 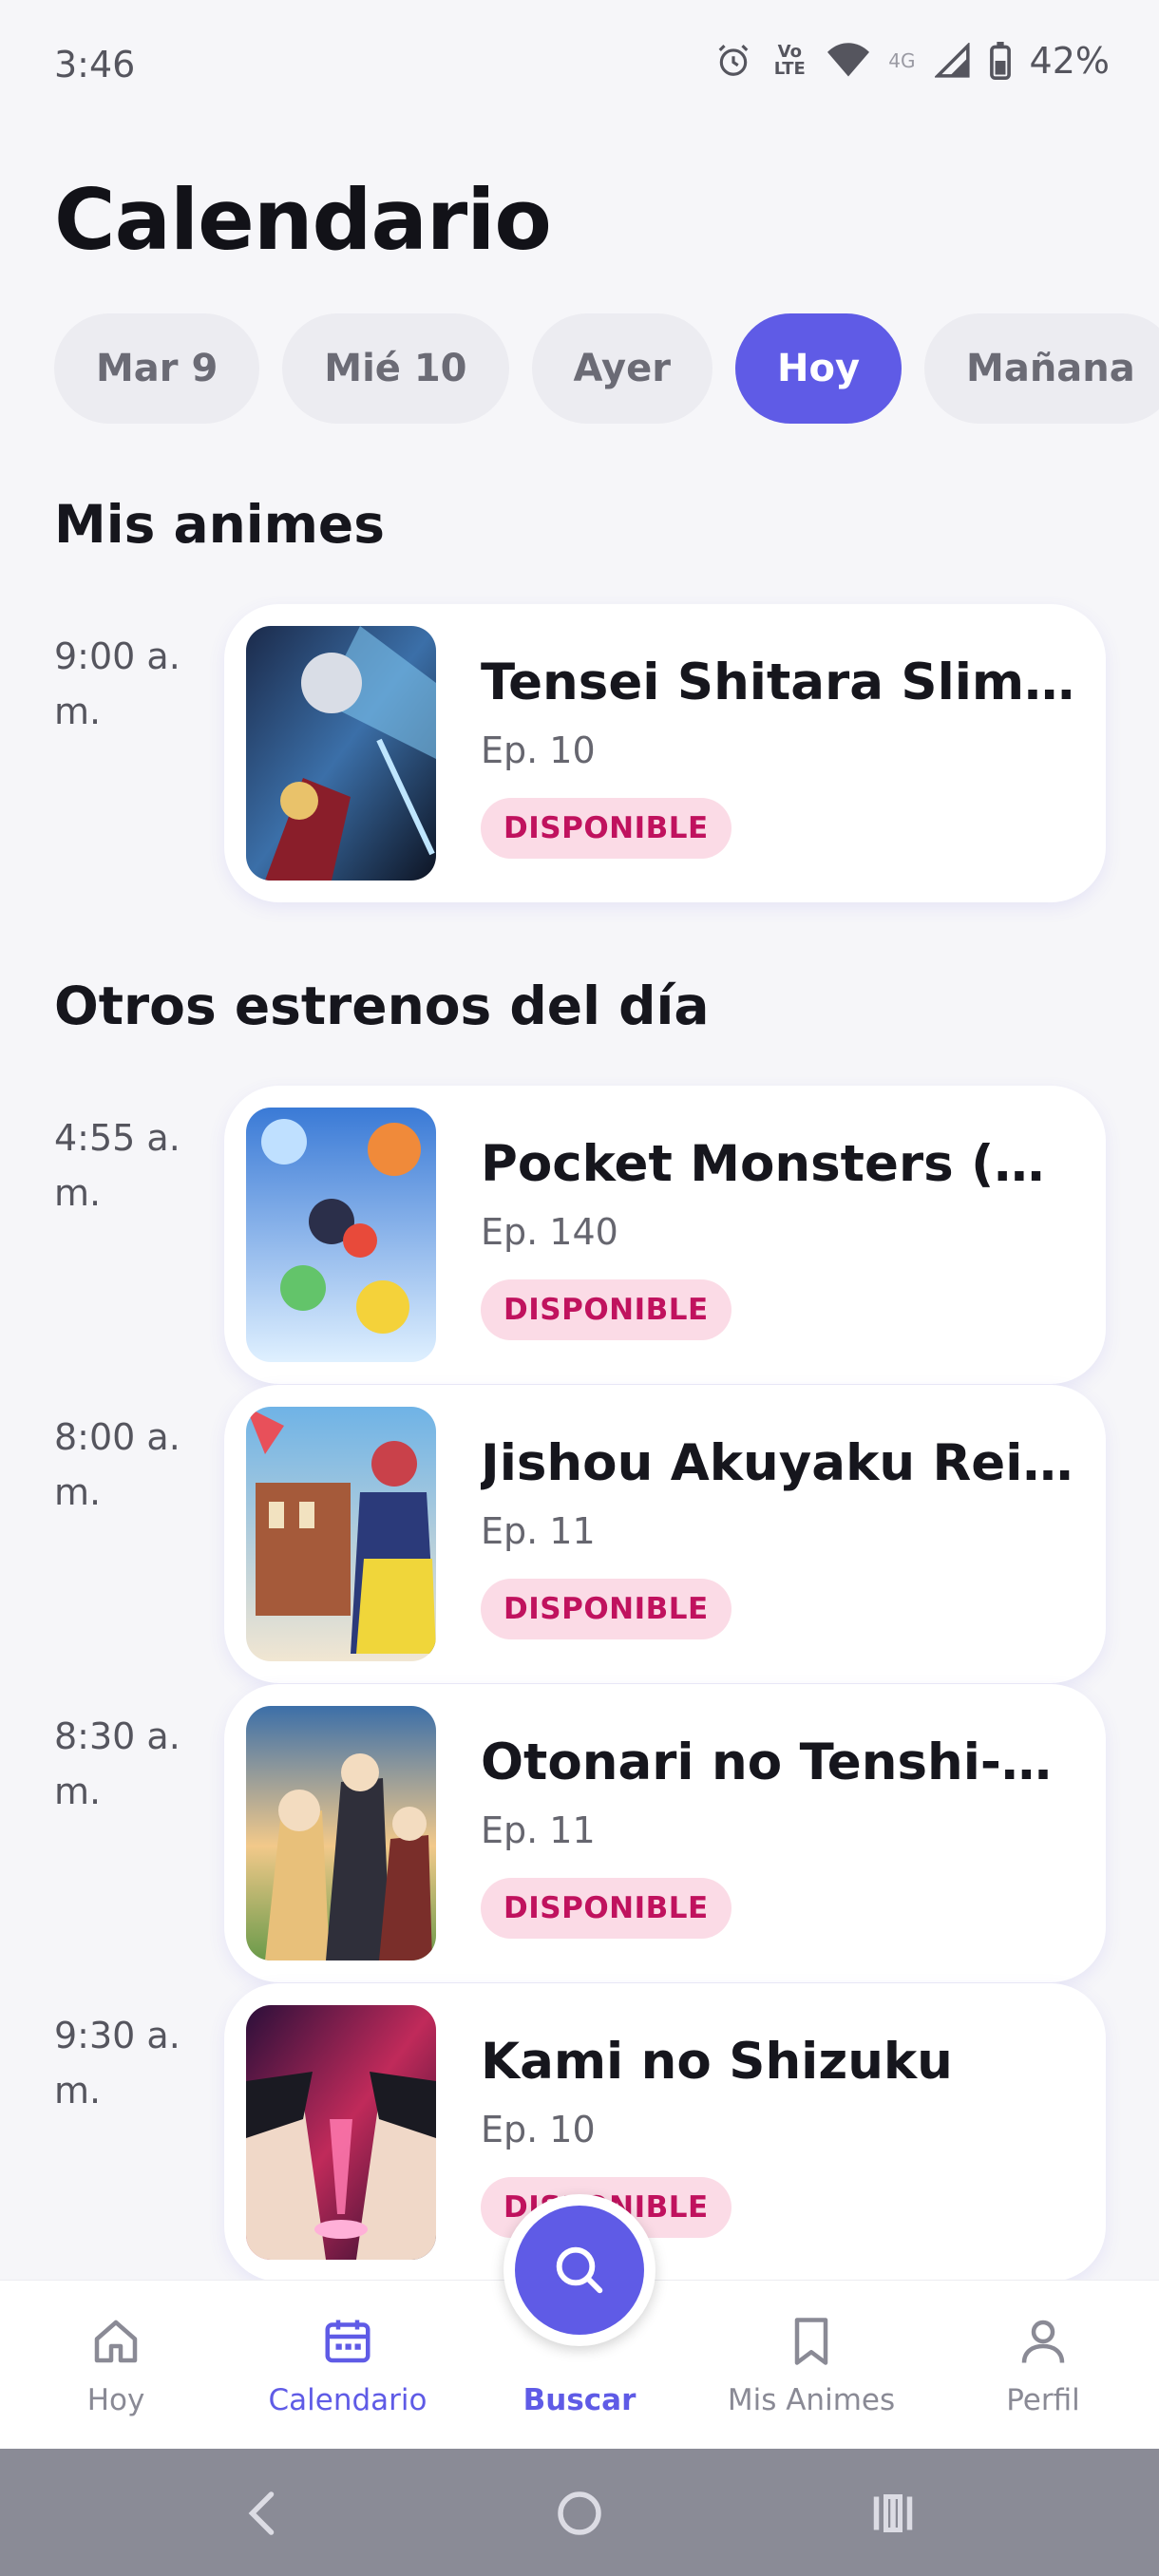 I want to click on search-fab-button, so click(x=580, y=2270).